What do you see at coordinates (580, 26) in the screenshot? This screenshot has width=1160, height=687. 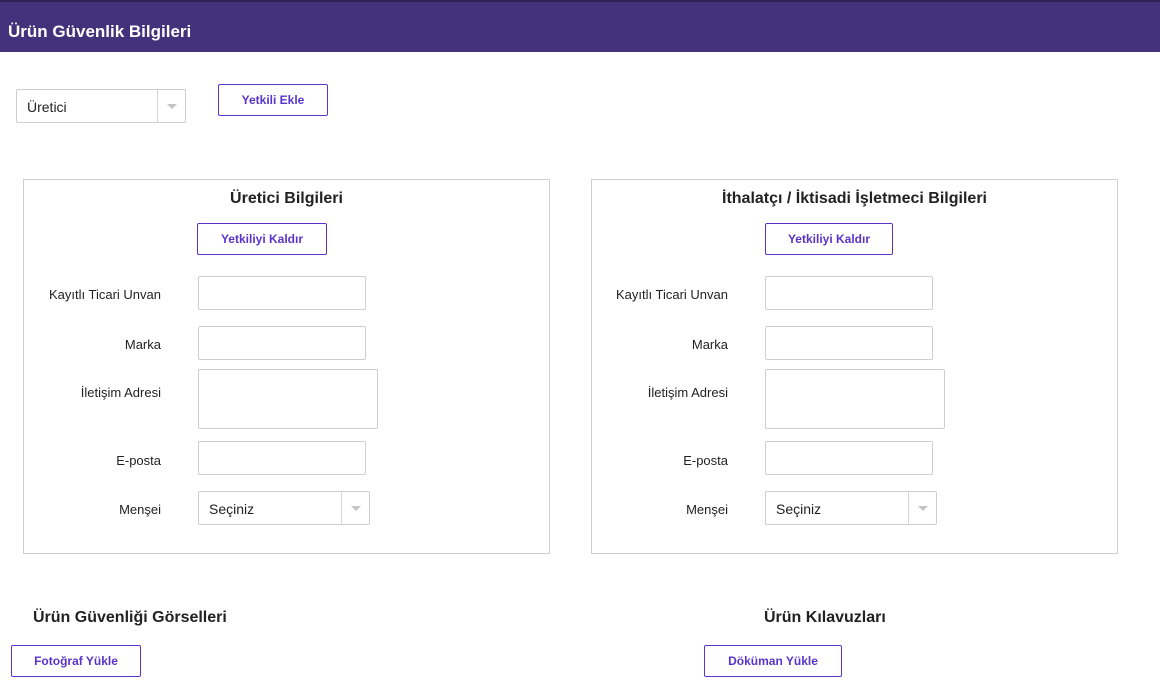 I see `page-header: Ürün Güvenlik Bilgileri` at bounding box center [580, 26].